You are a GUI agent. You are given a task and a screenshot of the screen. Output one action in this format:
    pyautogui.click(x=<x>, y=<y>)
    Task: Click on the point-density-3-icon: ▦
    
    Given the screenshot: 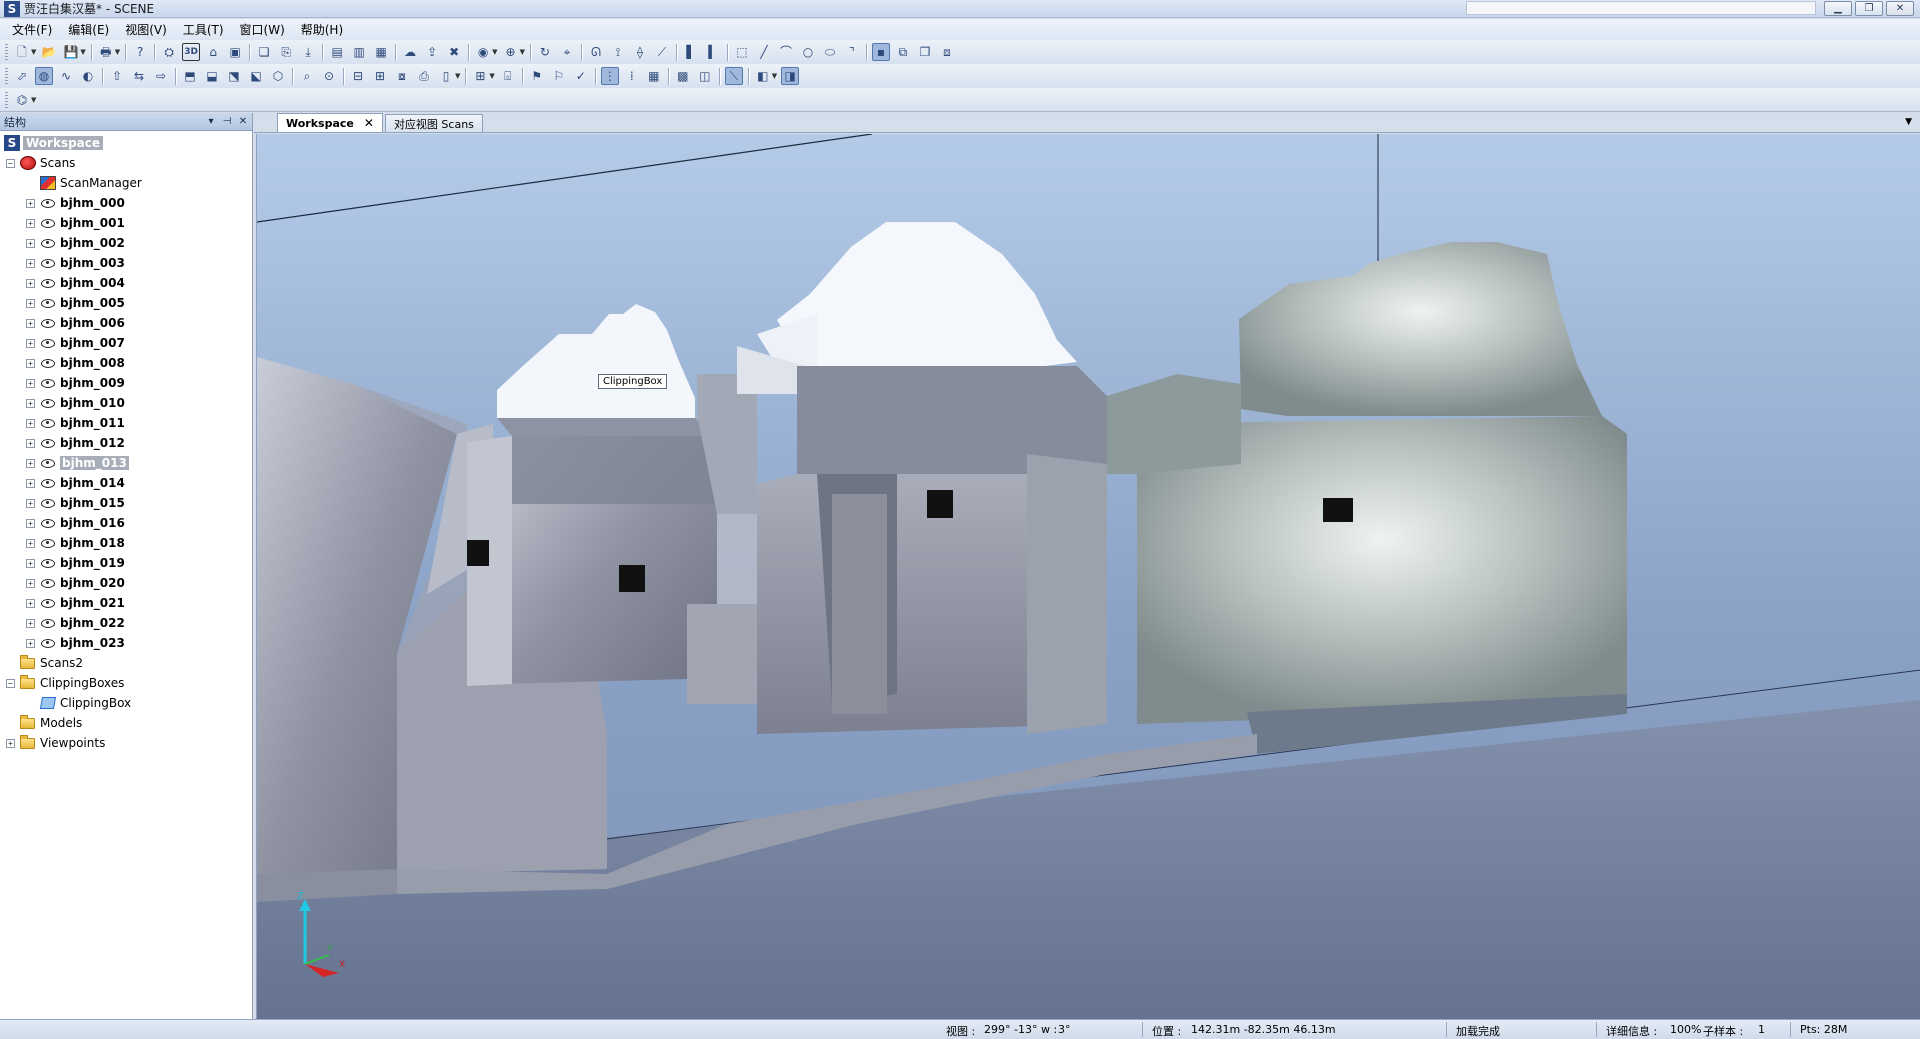 What is the action you would take?
    pyautogui.click(x=654, y=76)
    